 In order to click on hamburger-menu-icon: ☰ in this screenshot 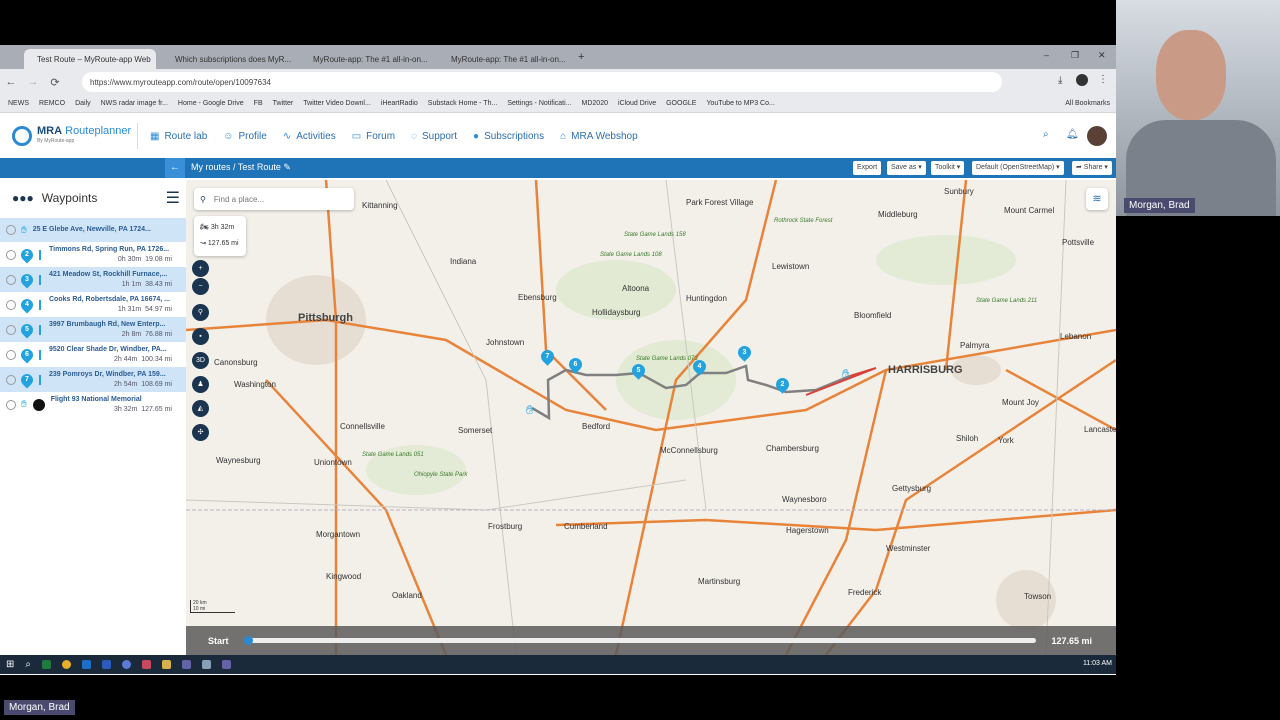, I will do `click(173, 198)`.